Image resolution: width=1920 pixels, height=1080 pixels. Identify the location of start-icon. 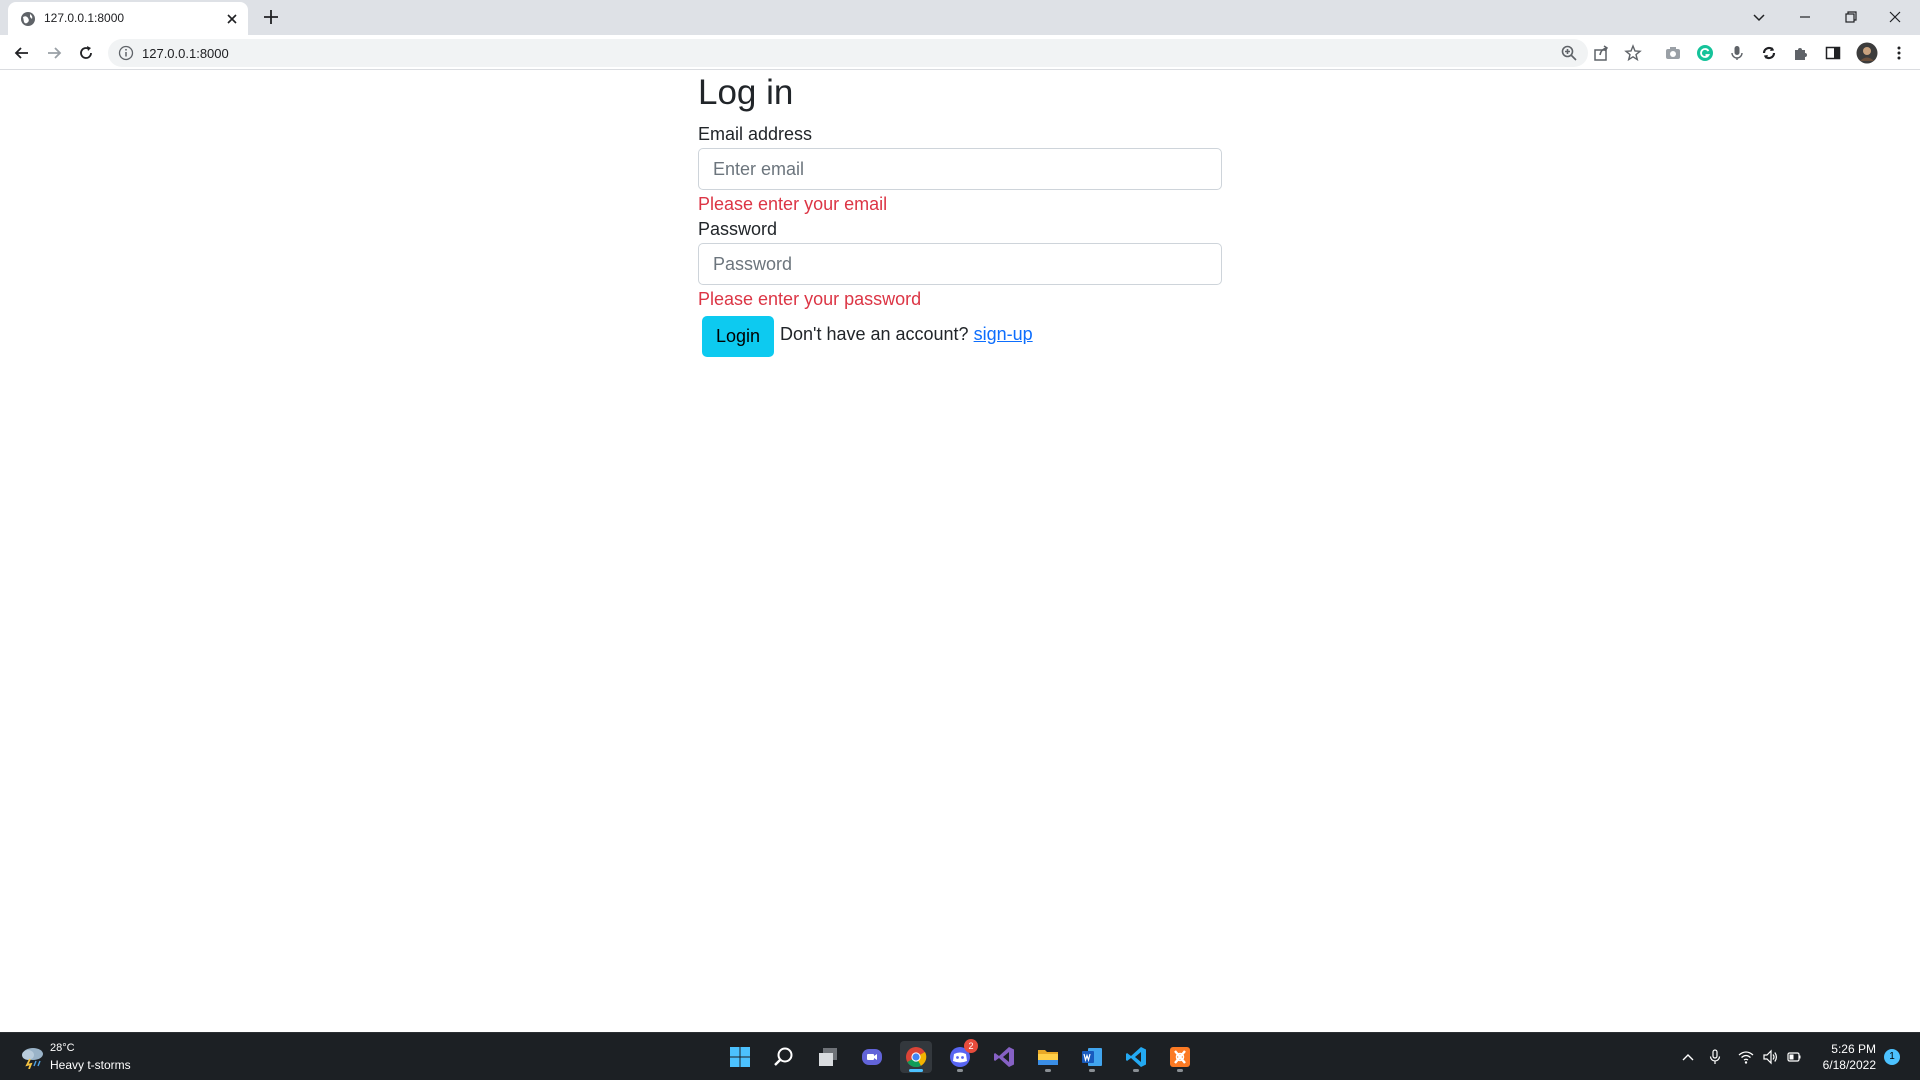
(740, 1057).